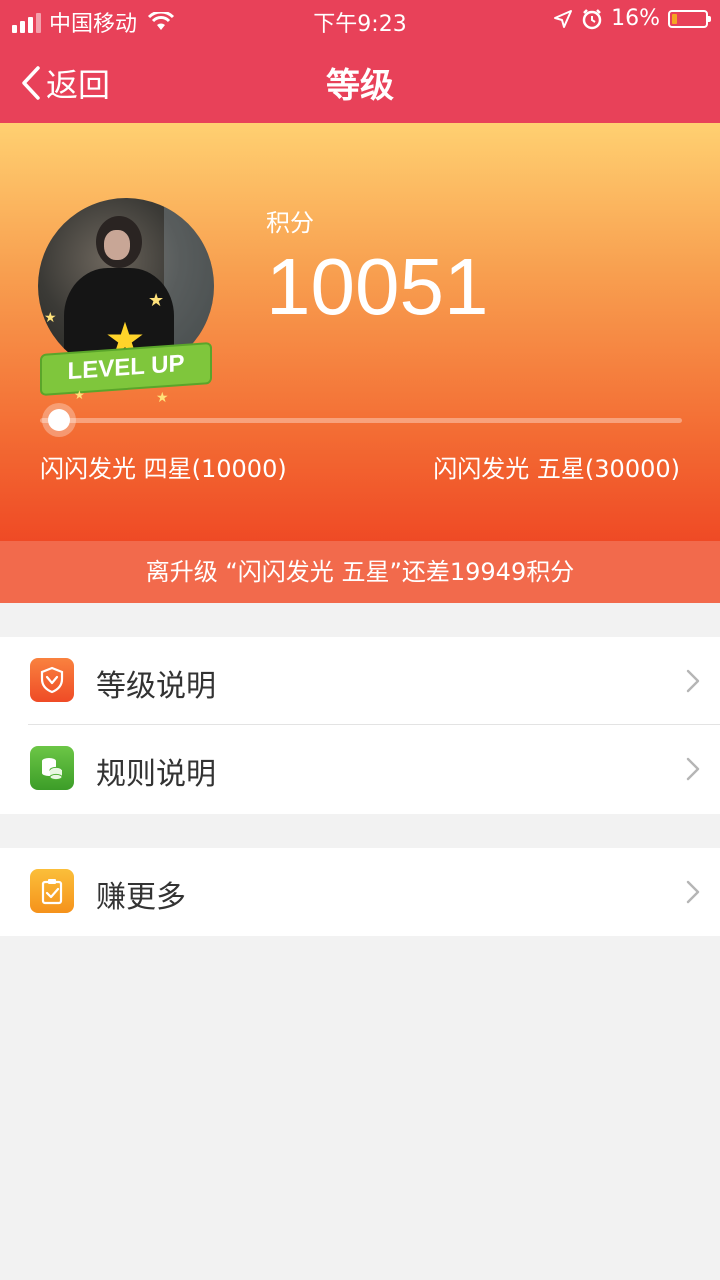 The height and width of the screenshot is (1280, 720). What do you see at coordinates (635, 18) in the screenshot?
I see `battery-percent: 16%` at bounding box center [635, 18].